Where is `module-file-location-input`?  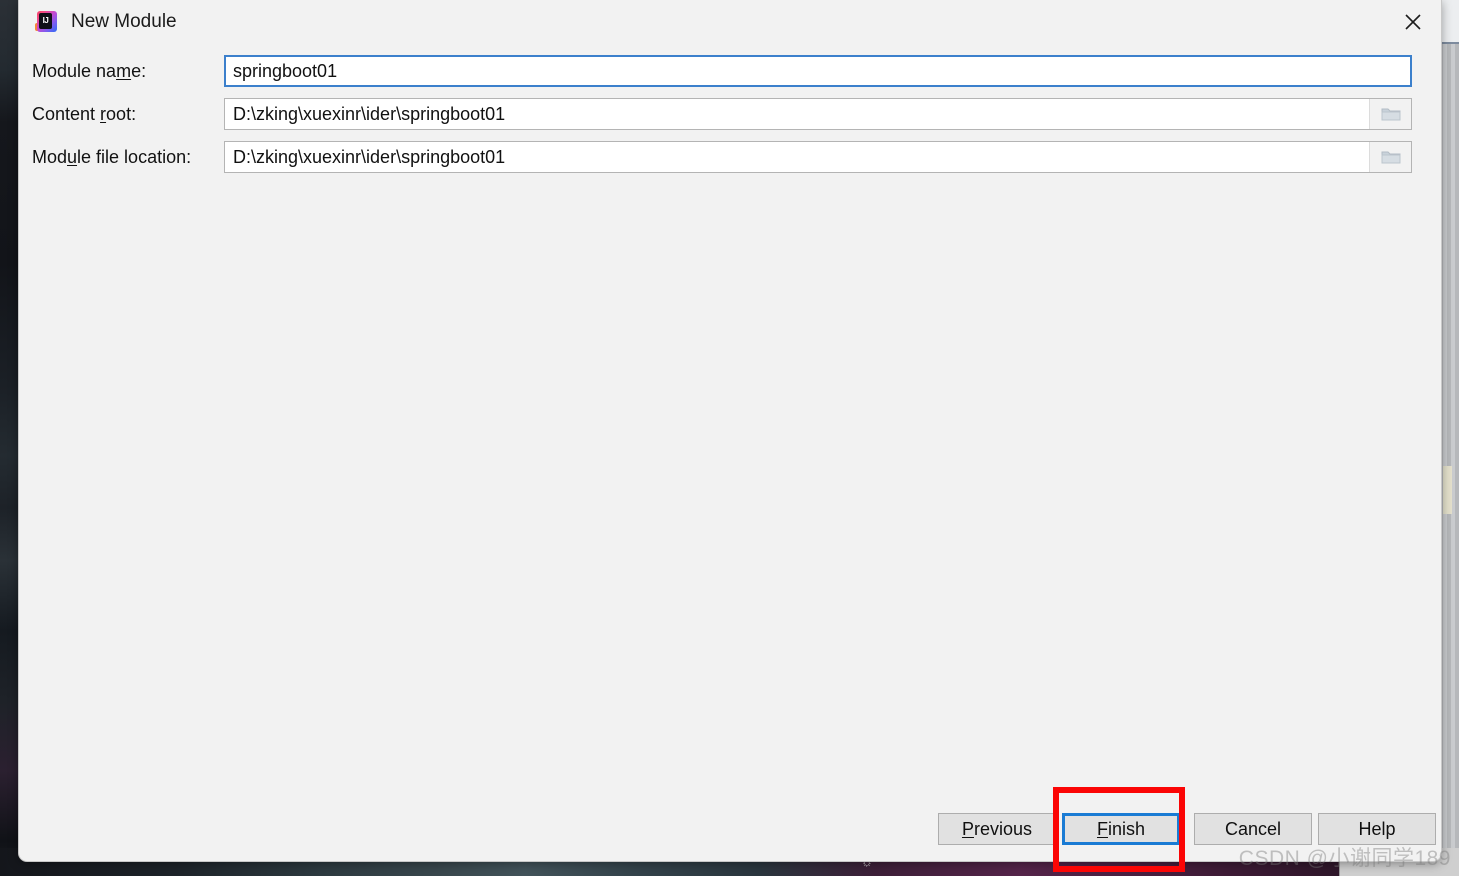
module-file-location-input is located at coordinates (818, 157).